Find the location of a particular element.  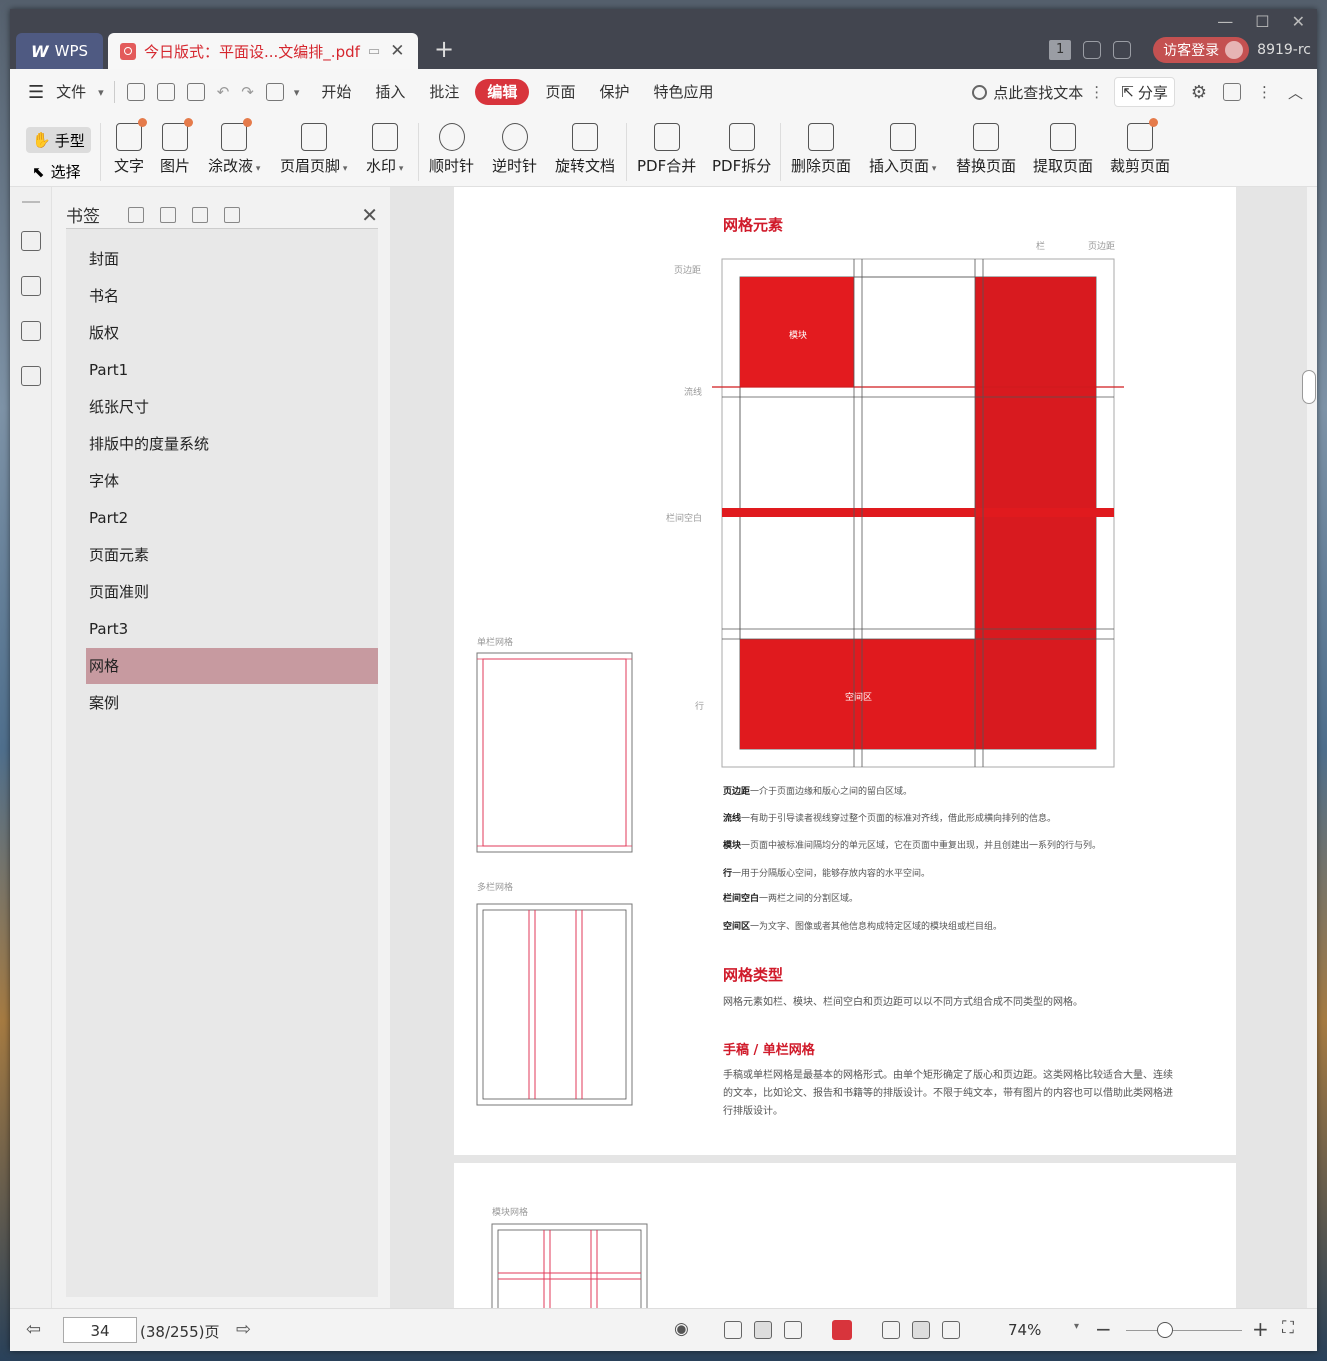

next-page-icon: ⇨ is located at coordinates (243, 1329).